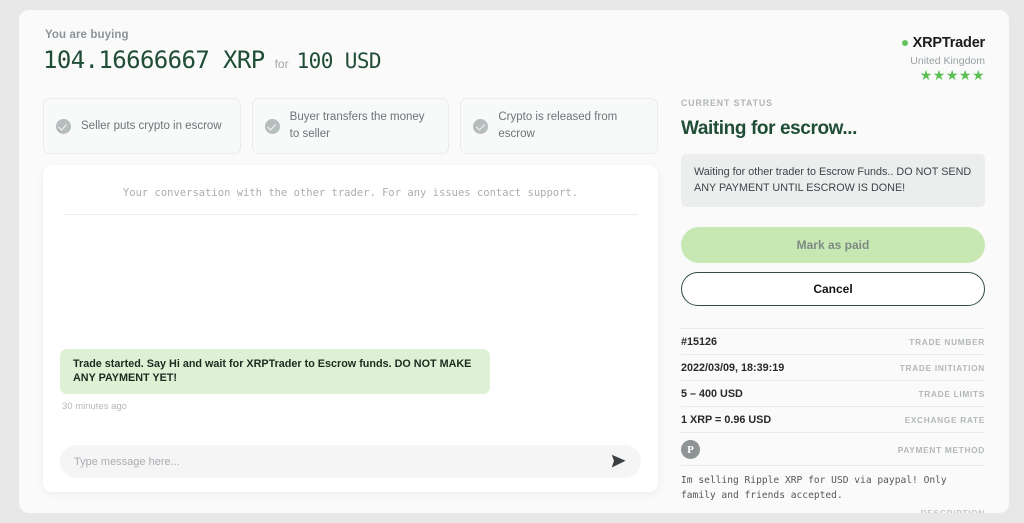 The image size is (1024, 523). What do you see at coordinates (833, 289) in the screenshot?
I see `cancel-button: Cancel` at bounding box center [833, 289].